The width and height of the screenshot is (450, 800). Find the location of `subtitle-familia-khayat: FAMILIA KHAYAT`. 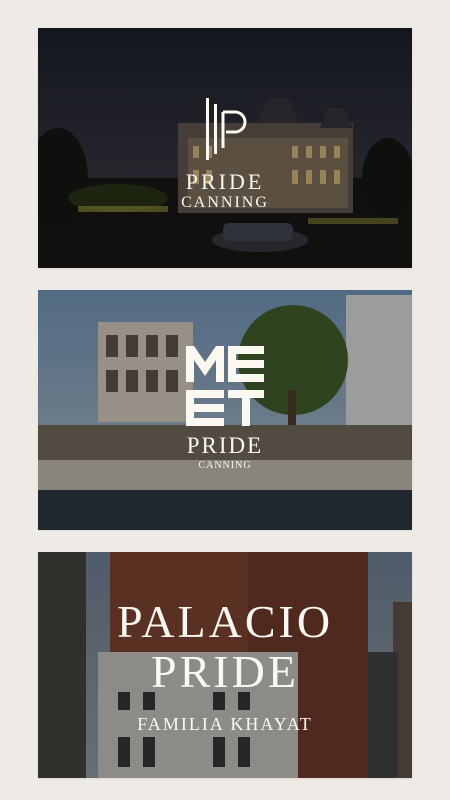

subtitle-familia-khayat: FAMILIA KHAYAT is located at coordinates (225, 724).